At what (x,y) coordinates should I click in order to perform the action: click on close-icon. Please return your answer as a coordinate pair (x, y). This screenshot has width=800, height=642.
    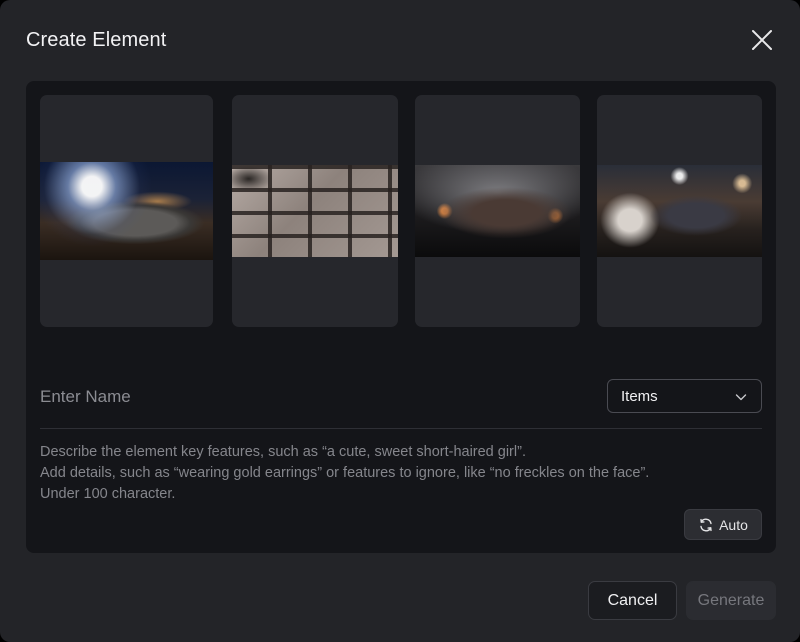
    Looking at the image, I should click on (762, 40).